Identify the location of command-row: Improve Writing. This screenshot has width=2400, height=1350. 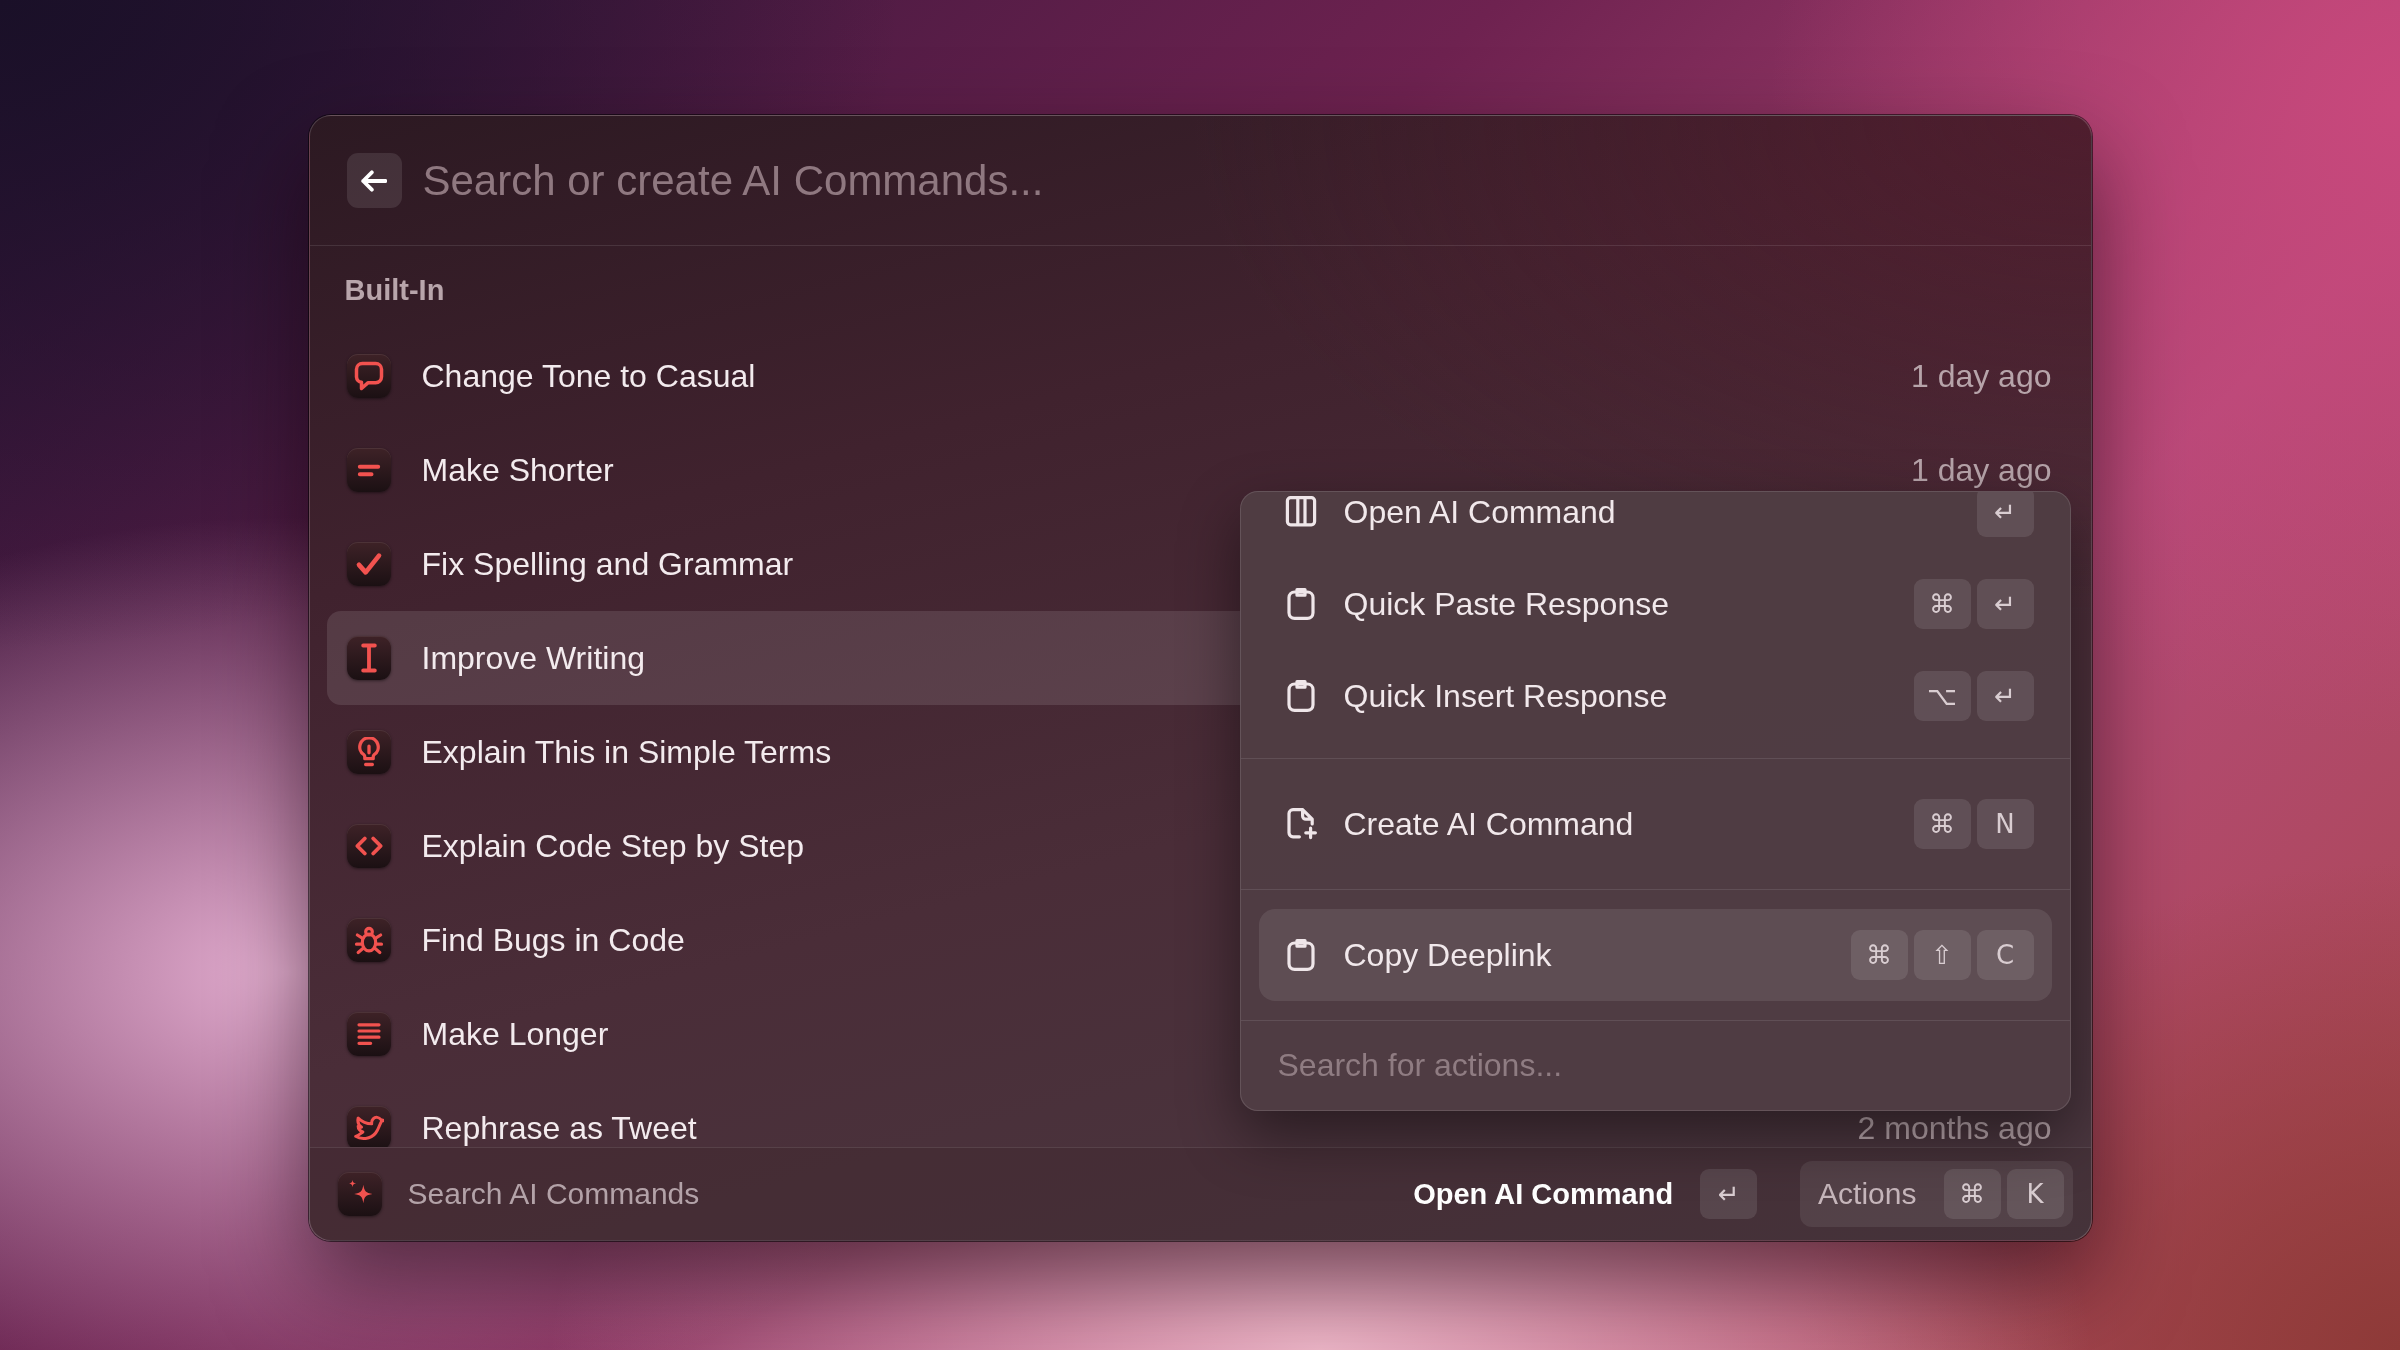
(783, 658).